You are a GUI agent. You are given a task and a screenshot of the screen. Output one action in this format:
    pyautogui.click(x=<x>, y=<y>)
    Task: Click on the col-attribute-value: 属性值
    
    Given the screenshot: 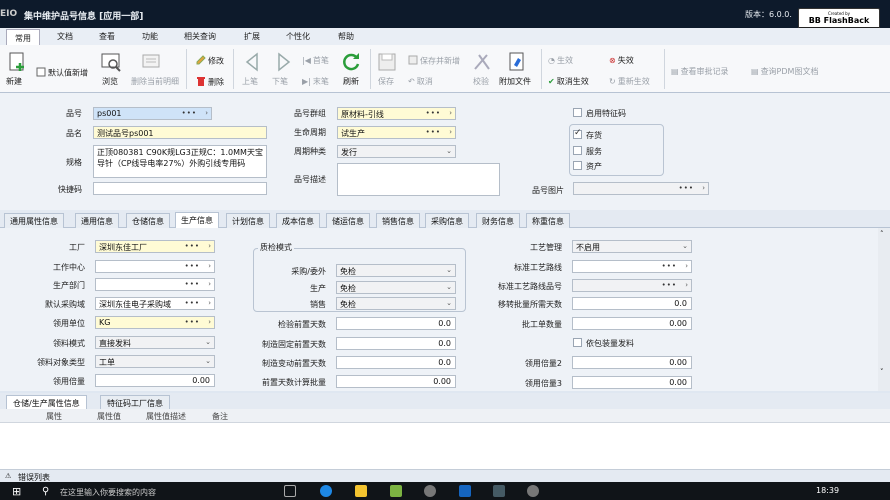 What is the action you would take?
    pyautogui.click(x=109, y=416)
    